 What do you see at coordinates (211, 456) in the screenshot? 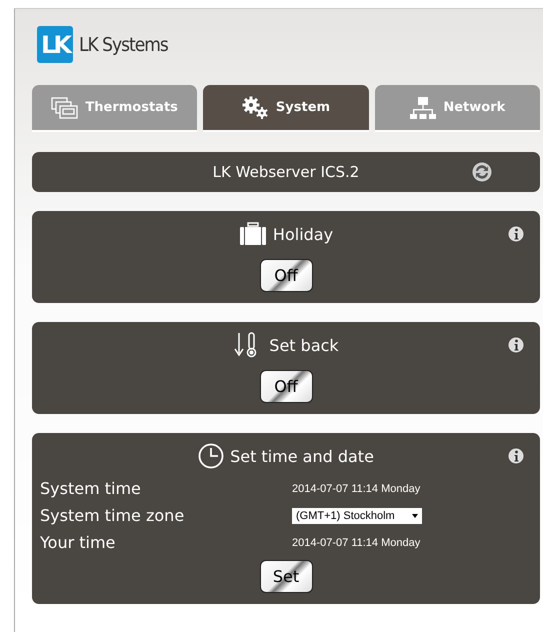
I see `clock-icon` at bounding box center [211, 456].